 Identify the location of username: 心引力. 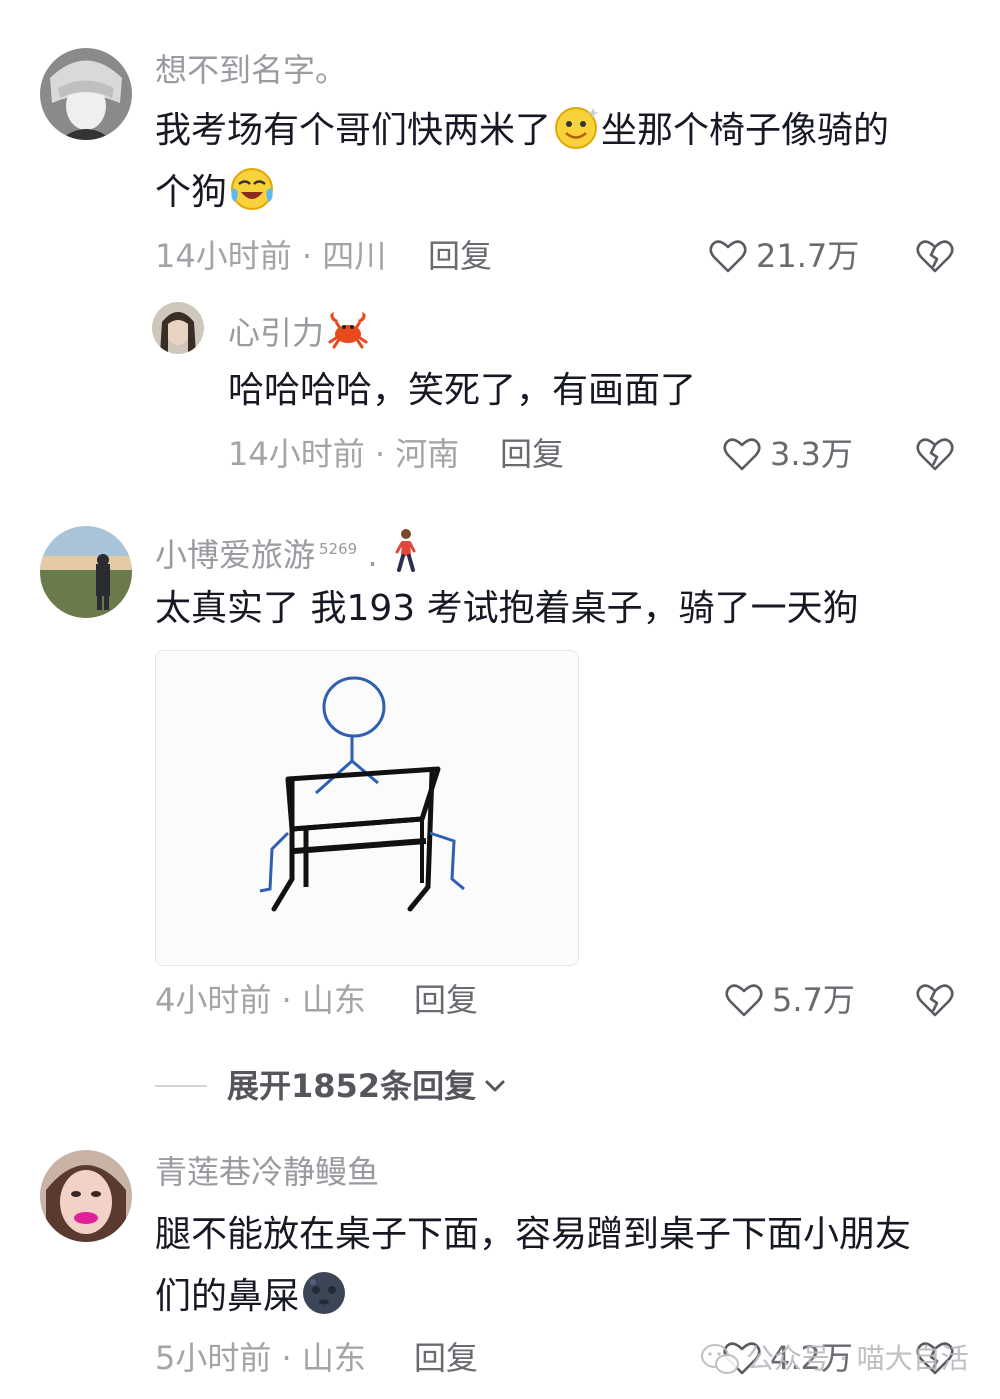
(299, 330).